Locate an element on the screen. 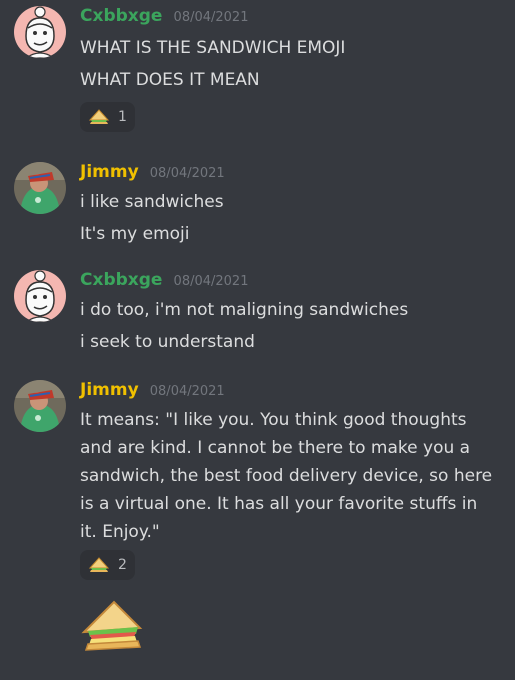  reaction-sandwich: 1 is located at coordinates (107, 117).